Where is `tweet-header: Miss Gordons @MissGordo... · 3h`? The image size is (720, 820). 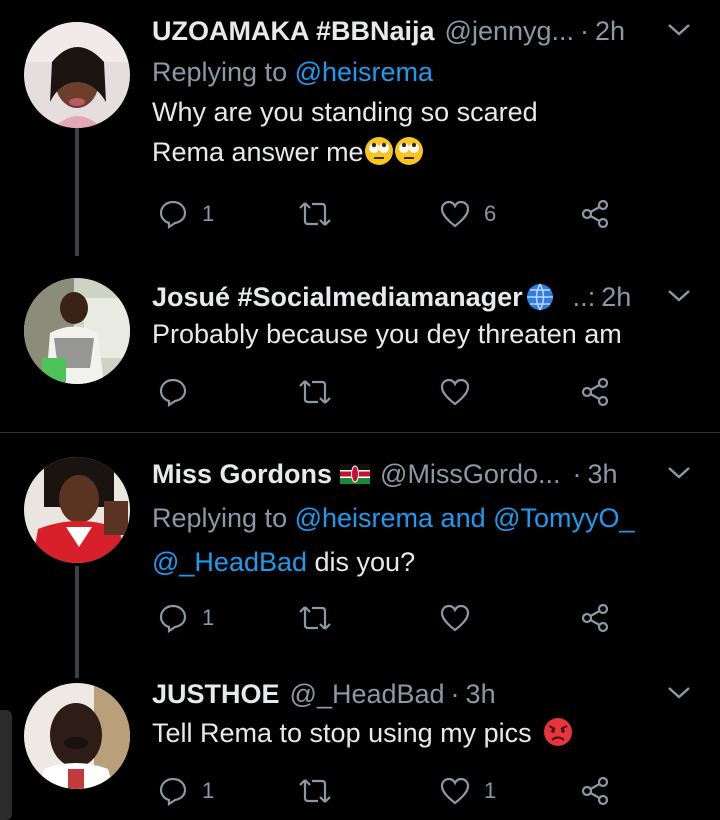 tweet-header: Miss Gordons @MissGordo... · 3h is located at coordinates (422, 474).